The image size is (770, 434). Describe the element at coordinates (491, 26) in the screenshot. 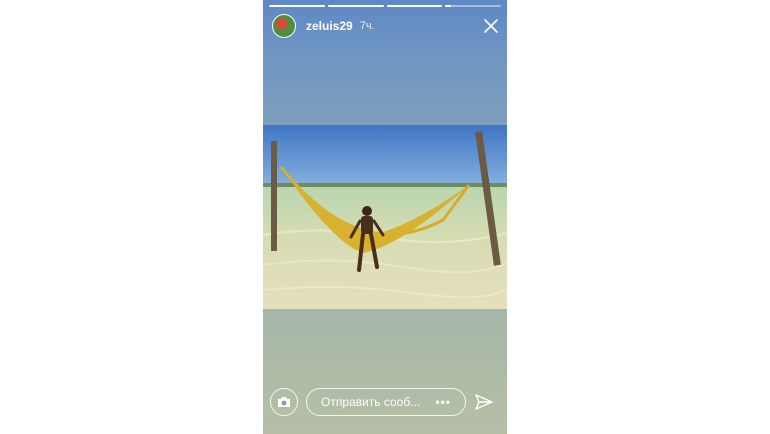

I see `close-icon` at that location.